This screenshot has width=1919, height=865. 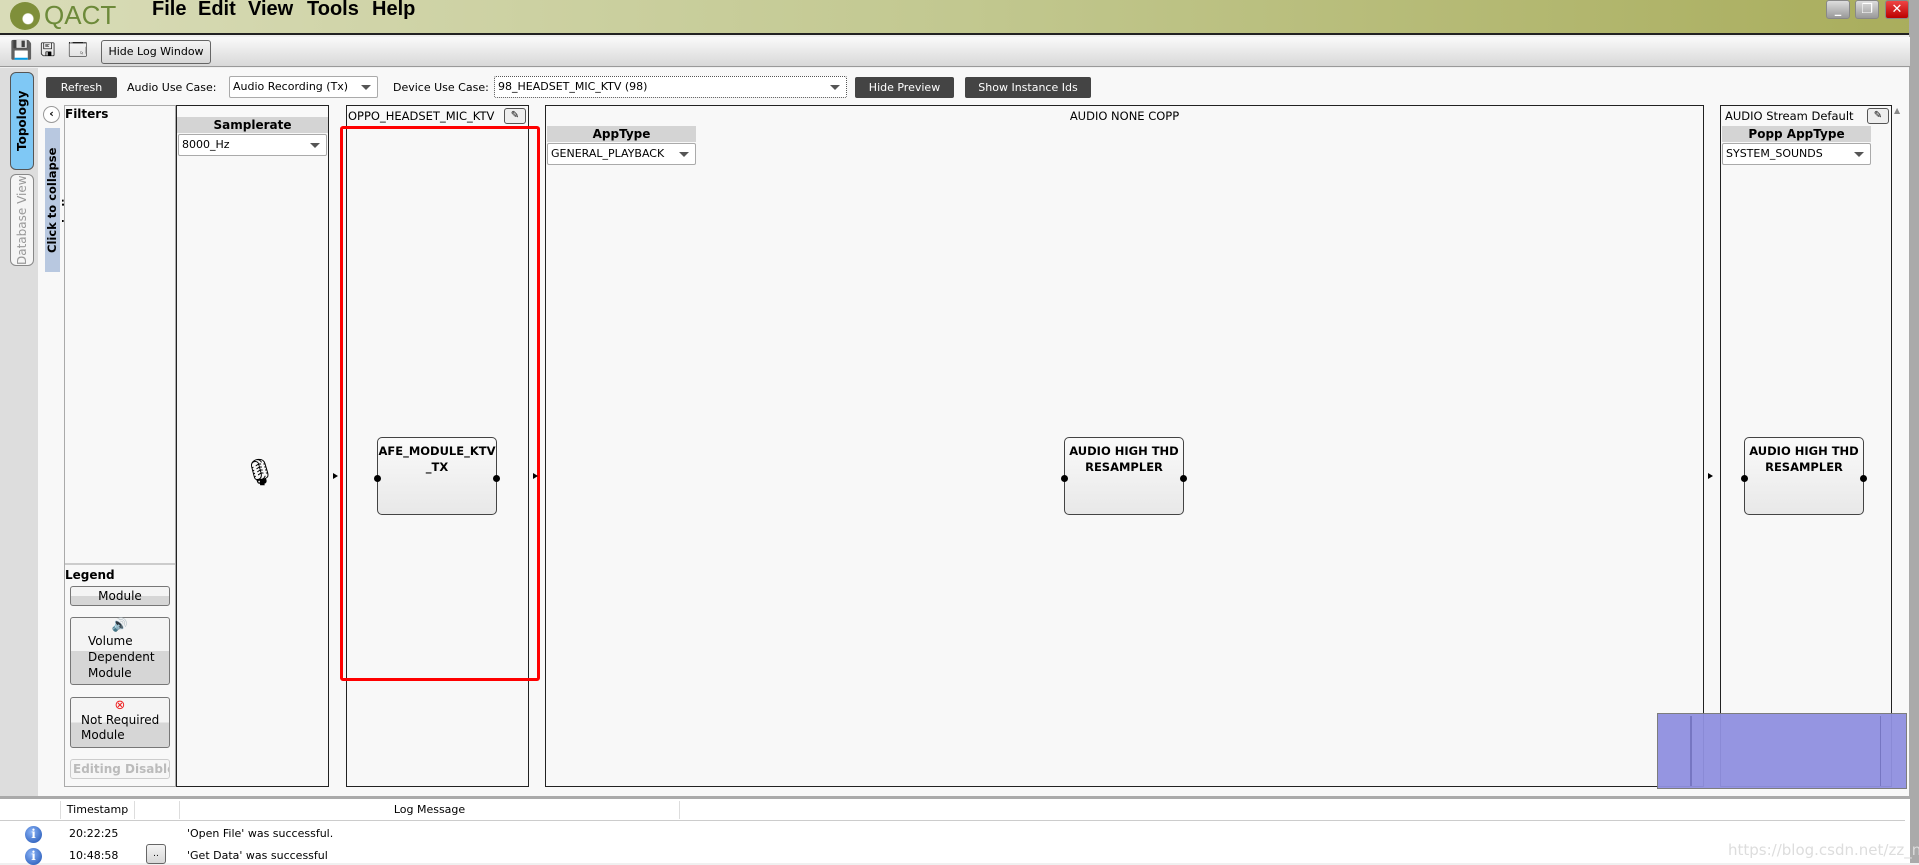 I want to click on hide-preview-button: Hide Preview, so click(x=904, y=87).